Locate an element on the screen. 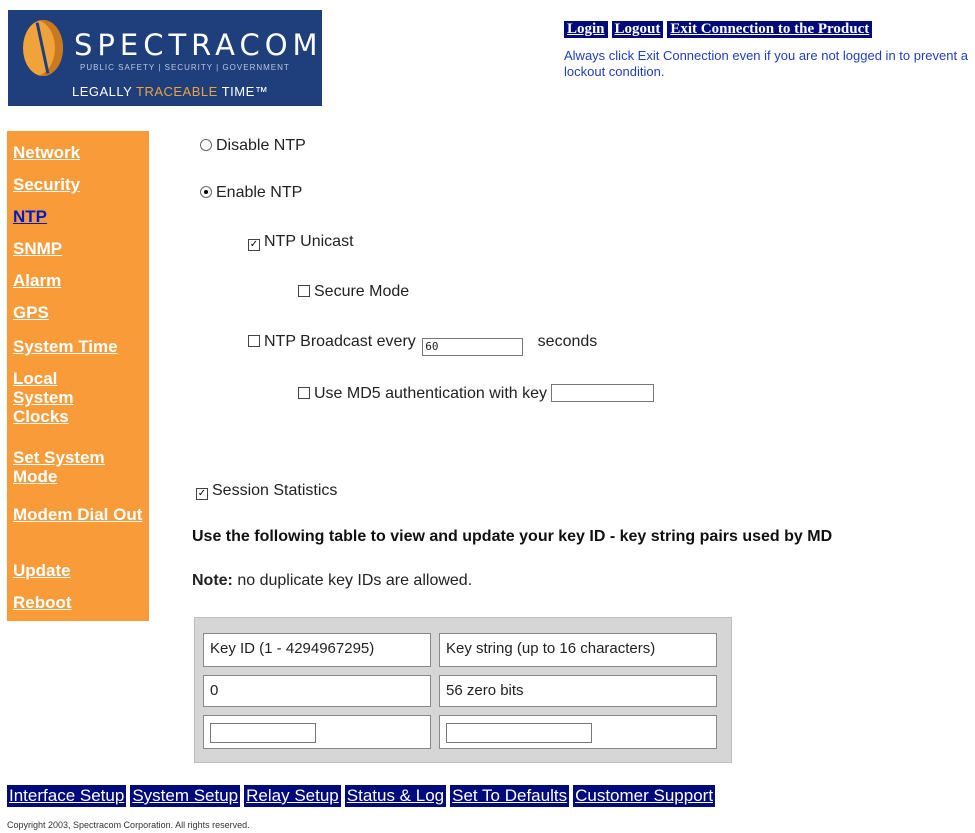 The width and height of the screenshot is (975, 833). session-statistics-checkbox: ✓ is located at coordinates (202, 494).